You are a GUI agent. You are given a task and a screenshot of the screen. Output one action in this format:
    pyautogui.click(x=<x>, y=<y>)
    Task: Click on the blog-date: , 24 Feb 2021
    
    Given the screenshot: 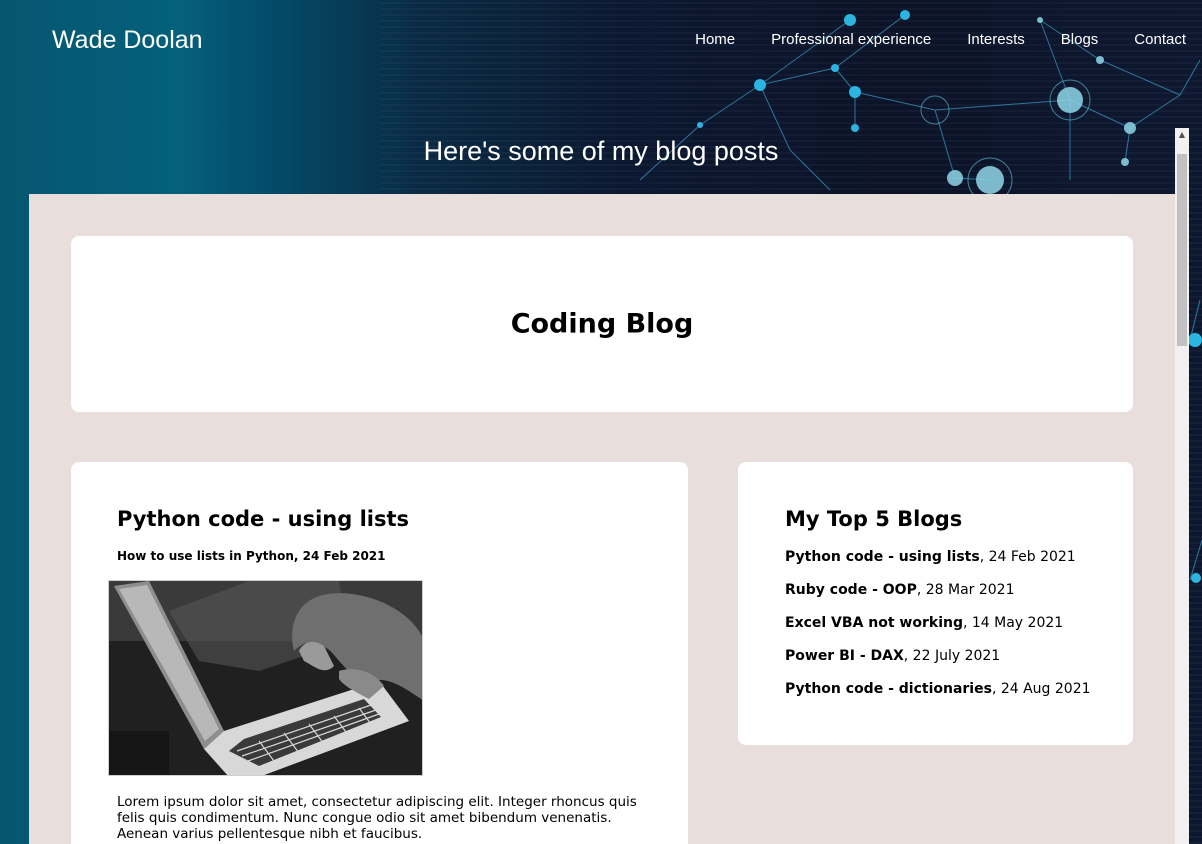 What is the action you would take?
    pyautogui.click(x=1027, y=557)
    